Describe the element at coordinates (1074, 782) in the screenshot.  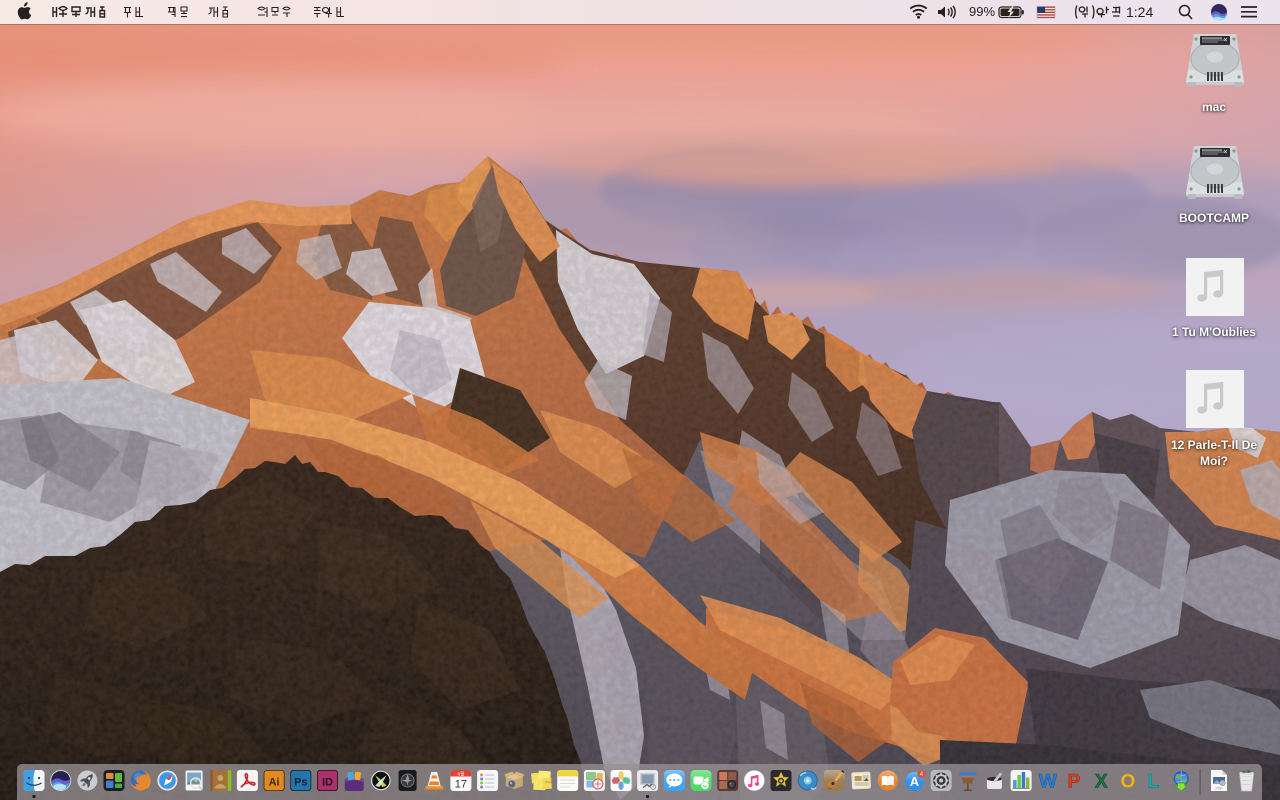
I see `svg-text: P` at that location.